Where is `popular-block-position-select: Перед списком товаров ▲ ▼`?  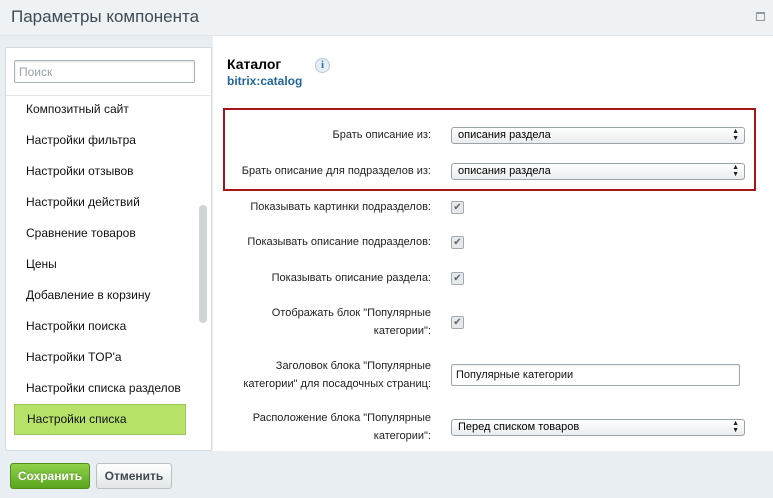 popular-block-position-select: Перед списком товаров ▲ ▼ is located at coordinates (598, 427).